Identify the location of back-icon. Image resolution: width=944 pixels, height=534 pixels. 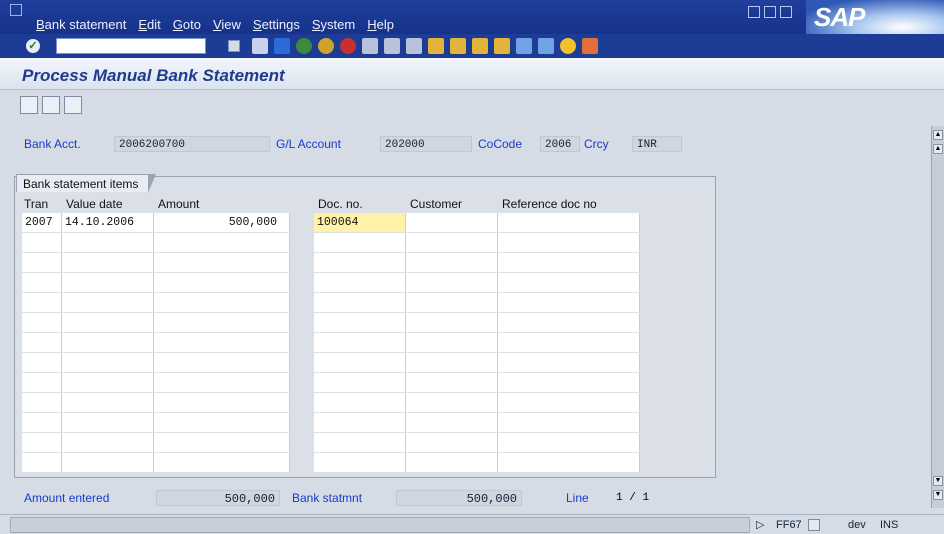
(304, 46).